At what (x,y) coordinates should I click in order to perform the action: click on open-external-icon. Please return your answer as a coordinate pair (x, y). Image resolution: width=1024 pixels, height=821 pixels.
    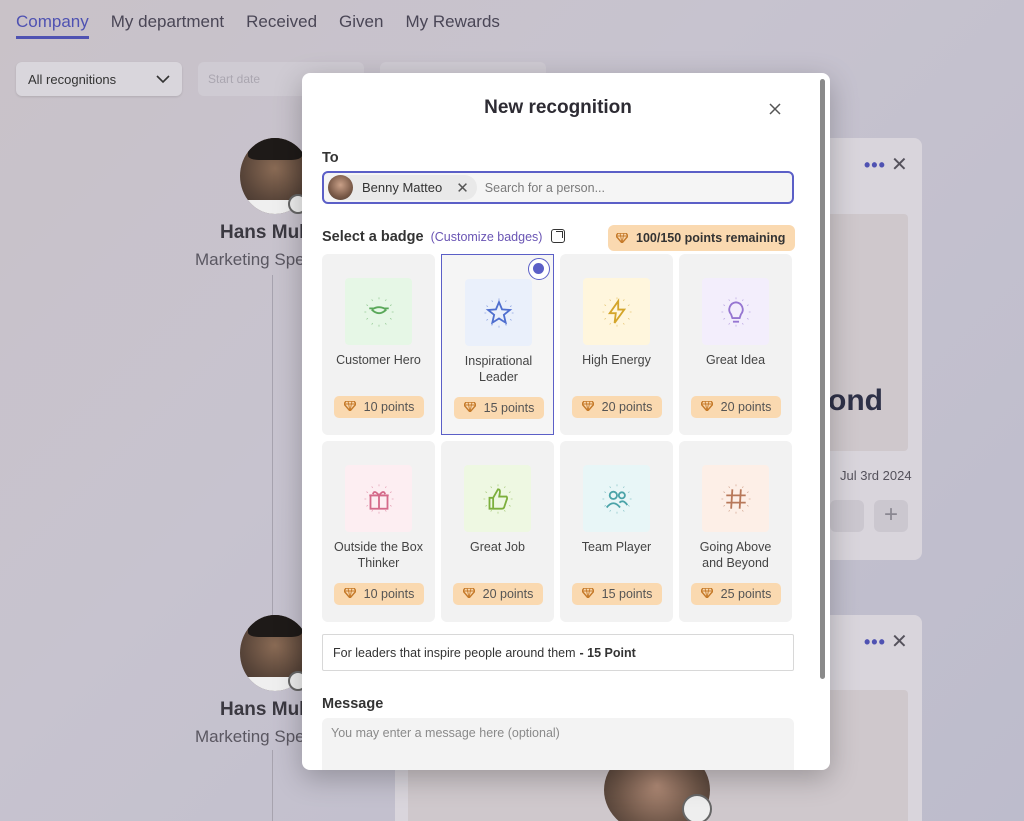
    Looking at the image, I should click on (558, 236).